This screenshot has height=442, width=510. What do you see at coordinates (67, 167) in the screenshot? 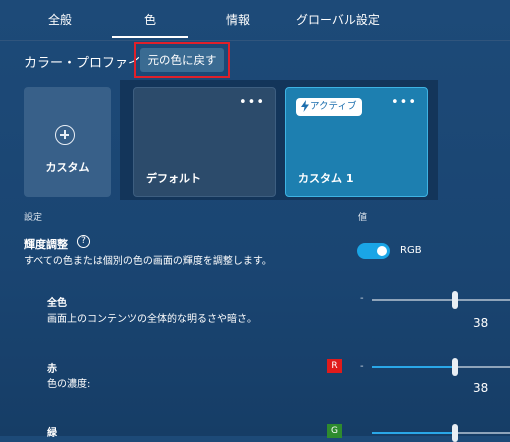
I see `add-custom-label: カスタム` at bounding box center [67, 167].